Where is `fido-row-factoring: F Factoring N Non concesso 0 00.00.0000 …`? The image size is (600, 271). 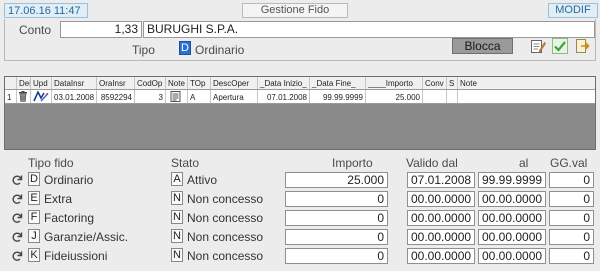
fido-row-factoring: F Factoring N Non concesso 0 00.00.0000 … is located at coordinates (300, 218).